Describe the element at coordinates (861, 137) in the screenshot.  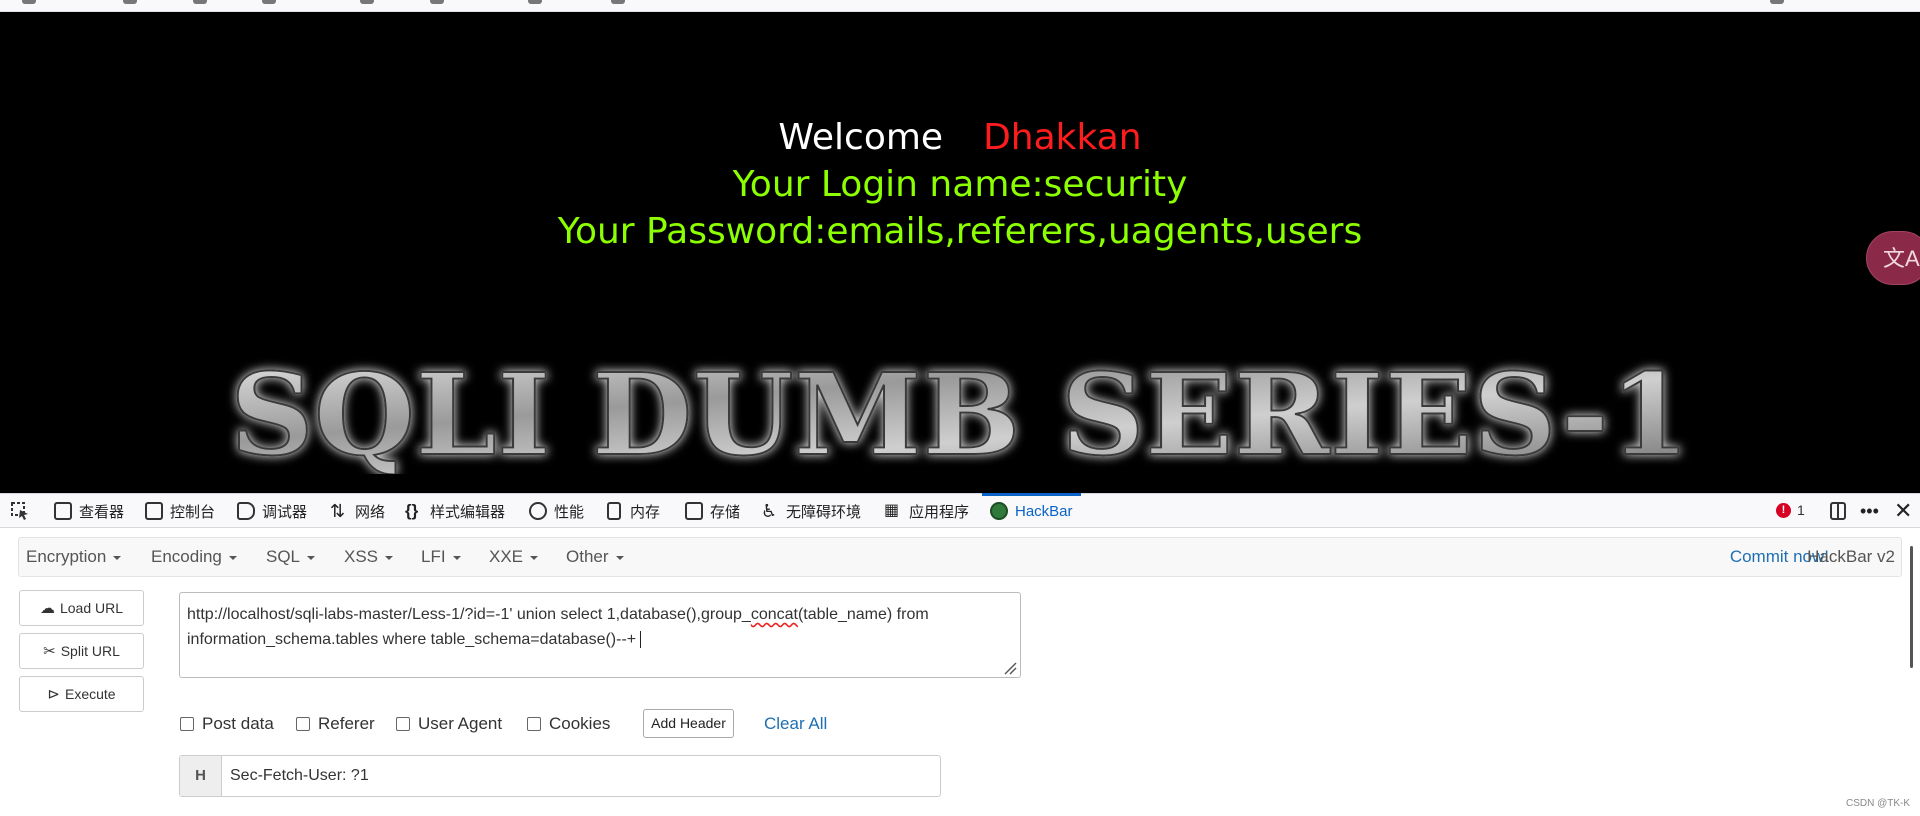
I see `welcome-word: Welcome` at that location.